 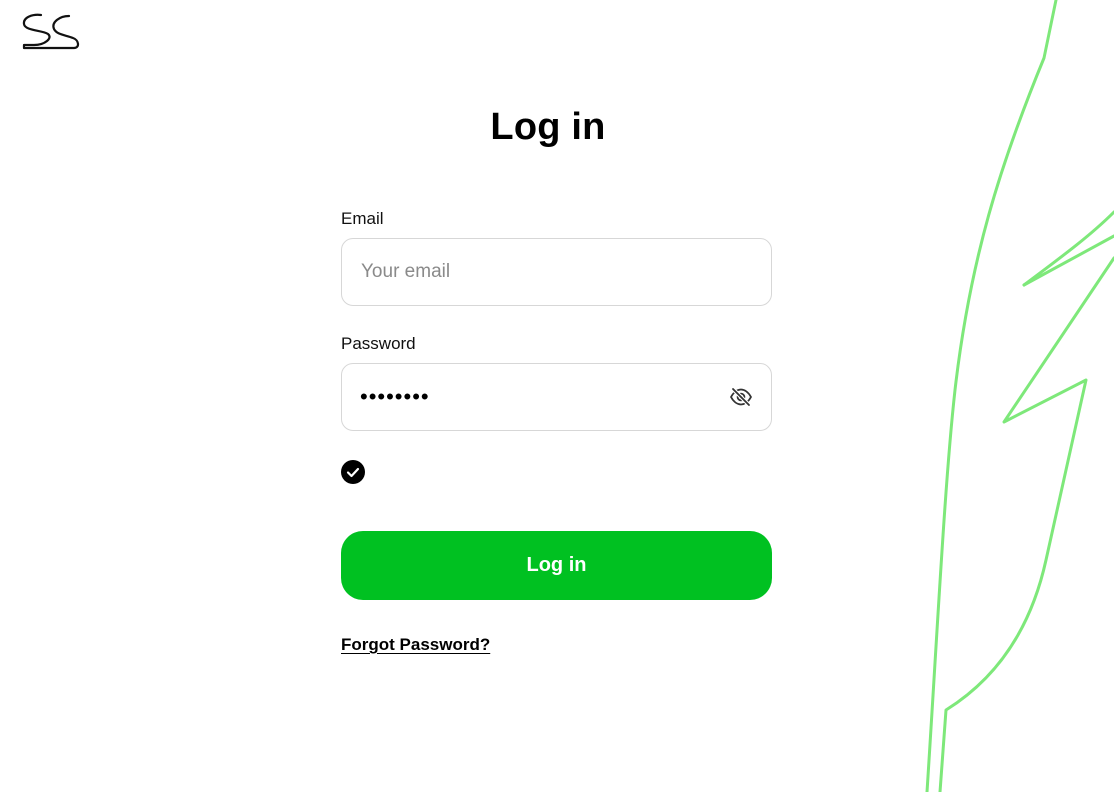 I want to click on eye-off-icon, so click(x=741, y=397).